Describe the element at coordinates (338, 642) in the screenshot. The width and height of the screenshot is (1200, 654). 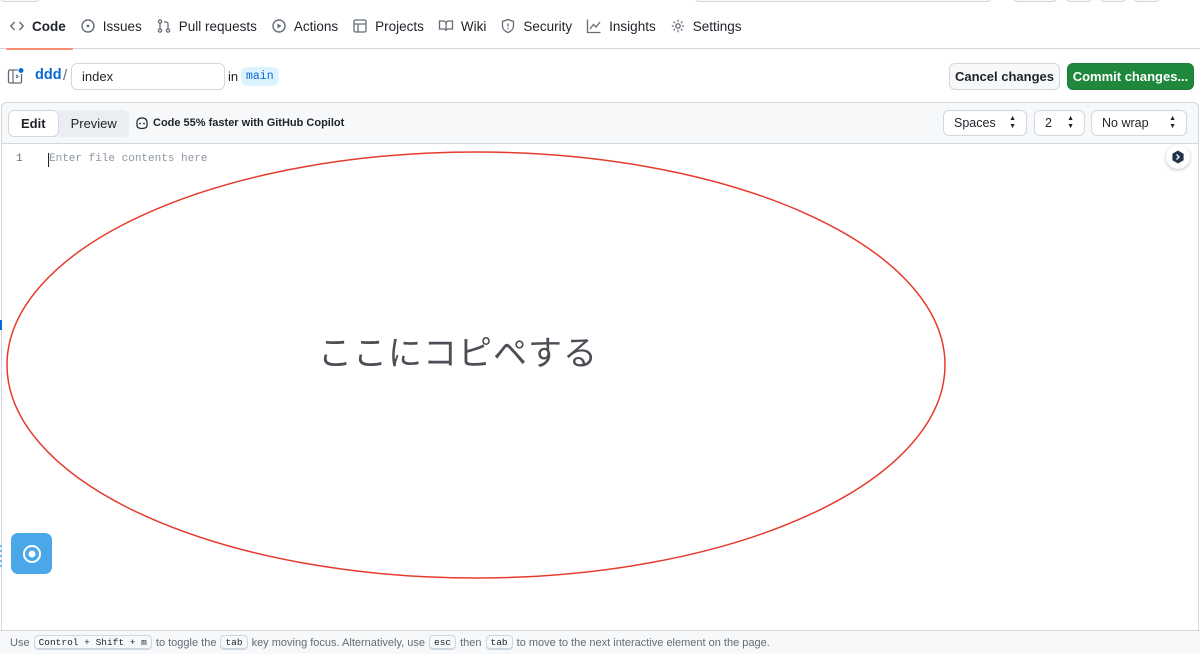
I see `footer-text: key moving focus. Alternatively, use` at that location.